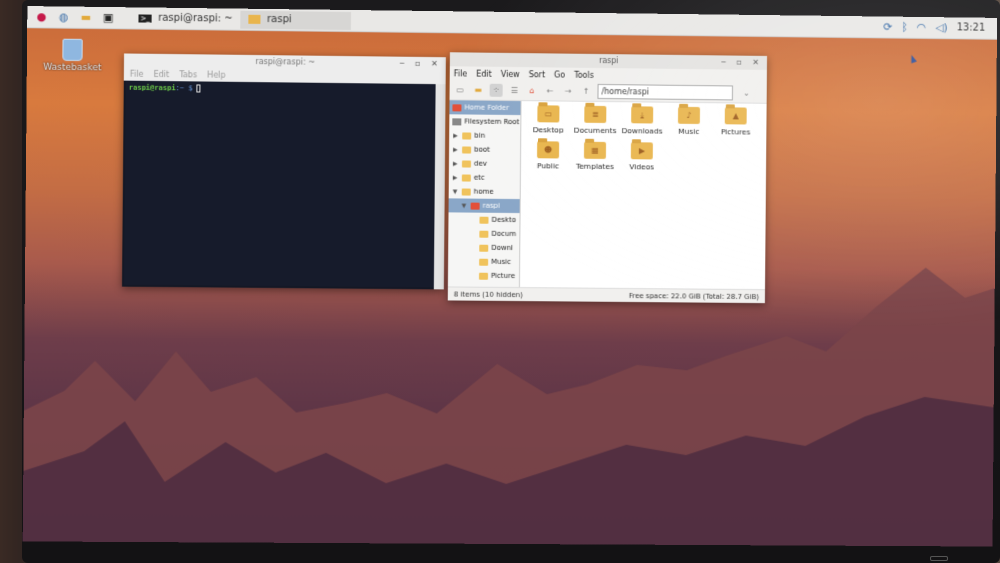  I want to click on folder-glyph: ☻, so click(548, 150).